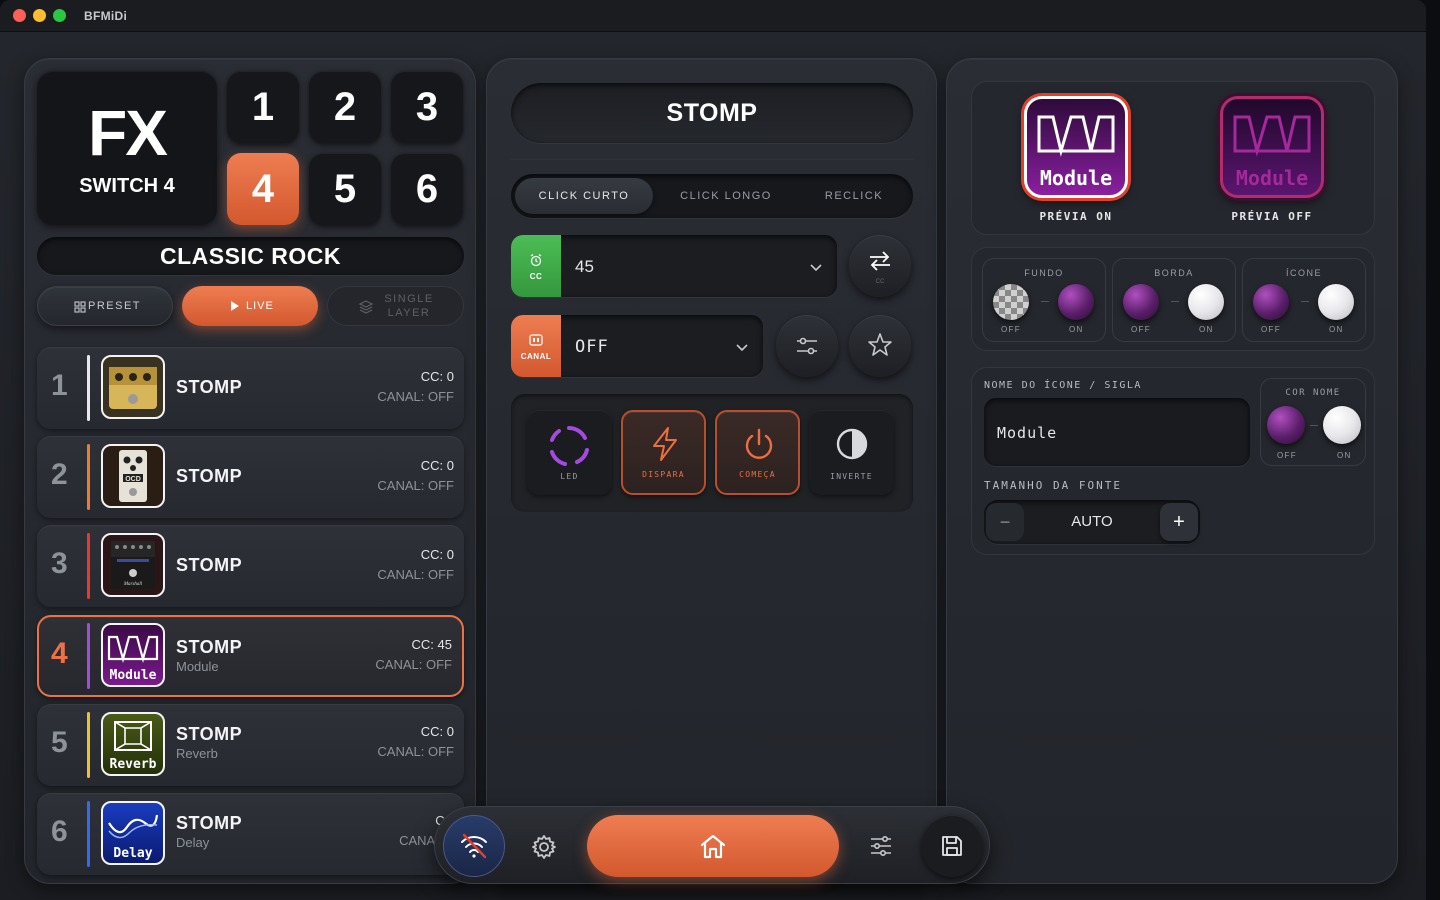  I want to click on cor-nome-group: COR NOME OFF ON, so click(1313, 422).